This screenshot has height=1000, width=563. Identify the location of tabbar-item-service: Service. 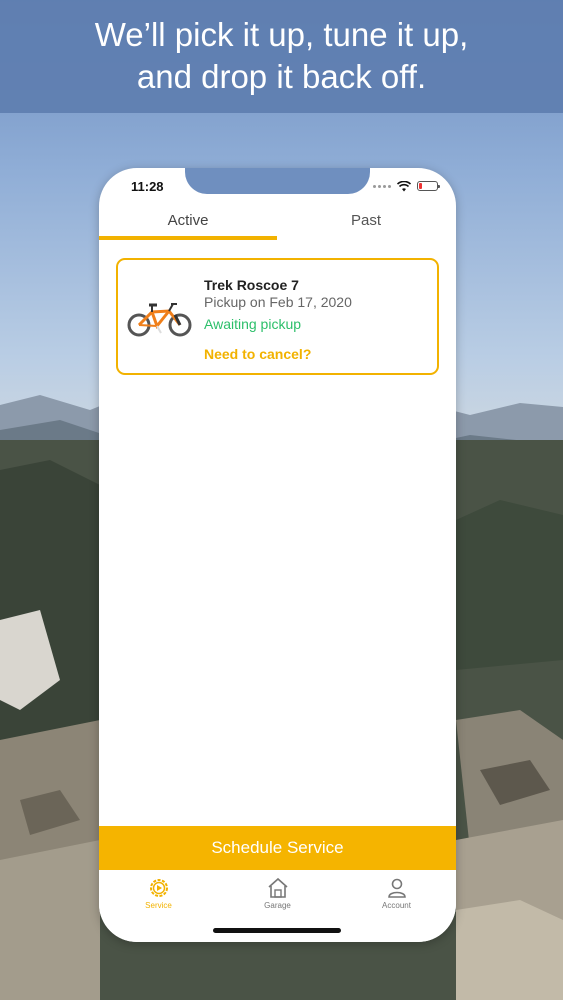
(158, 906).